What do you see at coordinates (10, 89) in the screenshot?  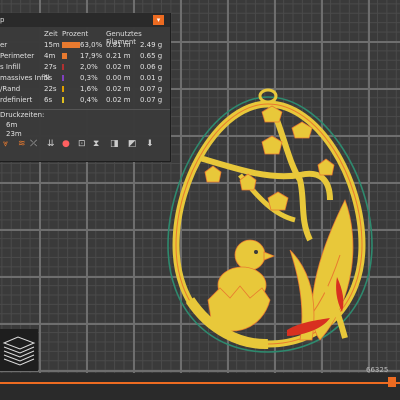 I see `feature-name: /Rand` at bounding box center [10, 89].